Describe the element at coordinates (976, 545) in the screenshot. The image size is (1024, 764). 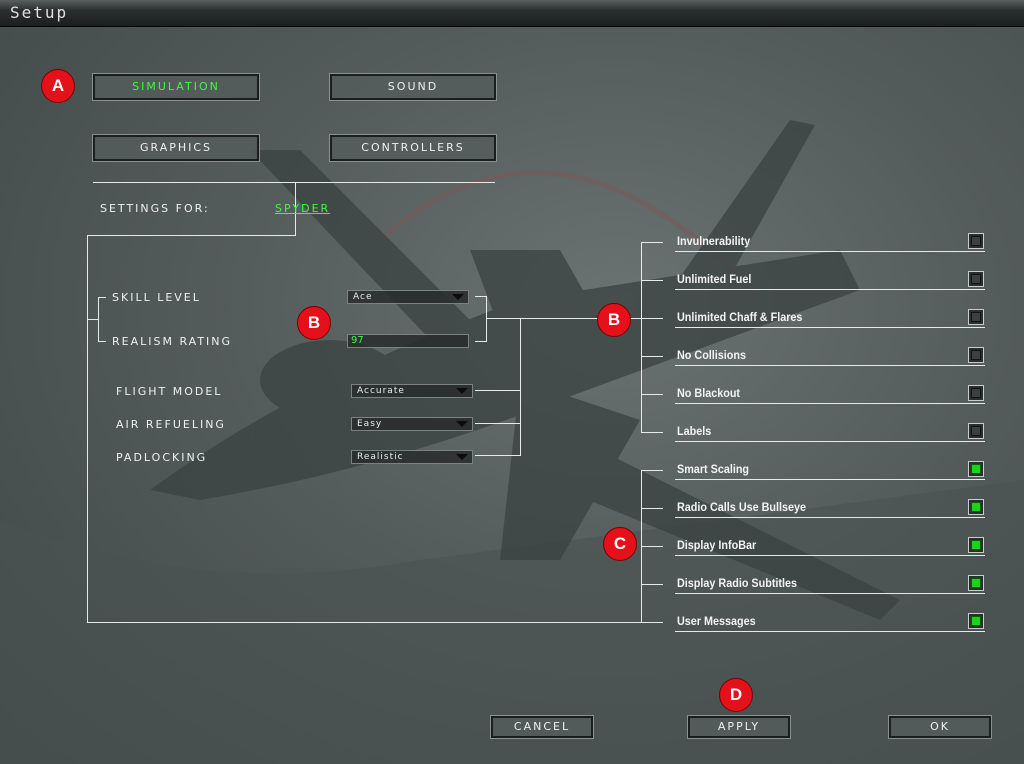
I see `checkbox-display-infobar` at that location.